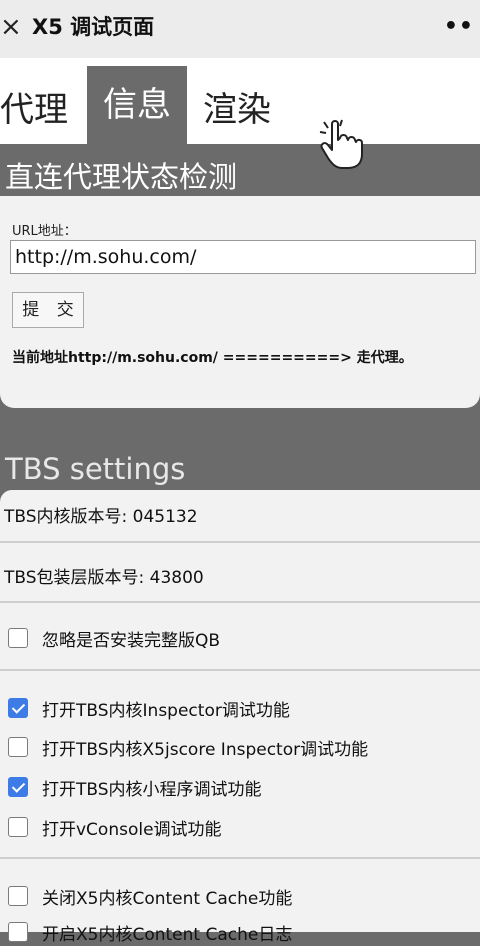 This screenshot has height=946, width=480. I want to click on tab-bar: 代理 信息 渲染, so click(240, 101).